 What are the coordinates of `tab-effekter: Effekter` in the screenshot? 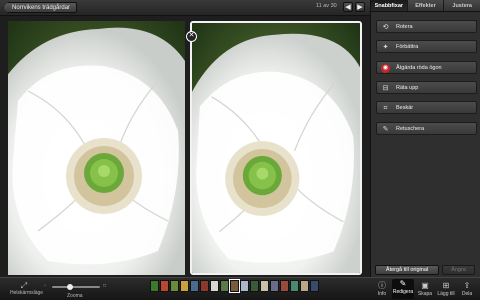 It's located at (426, 5).